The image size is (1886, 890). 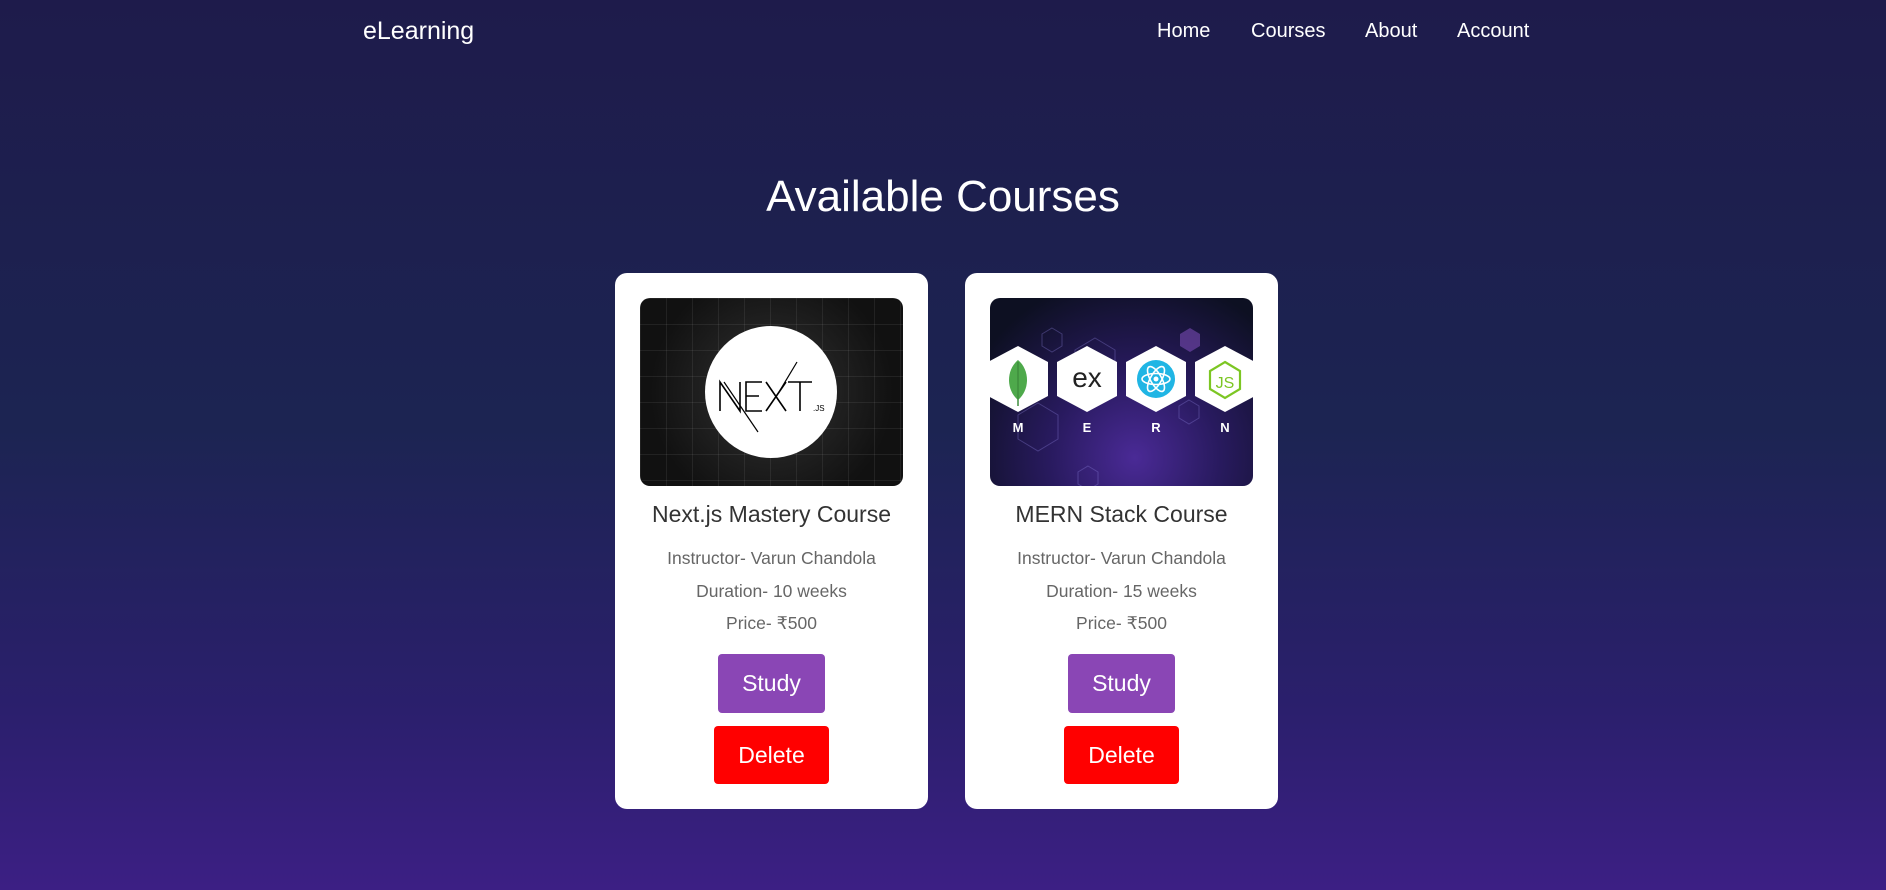 I want to click on course-duration: Duration- 10 weeks, so click(x=771, y=591).